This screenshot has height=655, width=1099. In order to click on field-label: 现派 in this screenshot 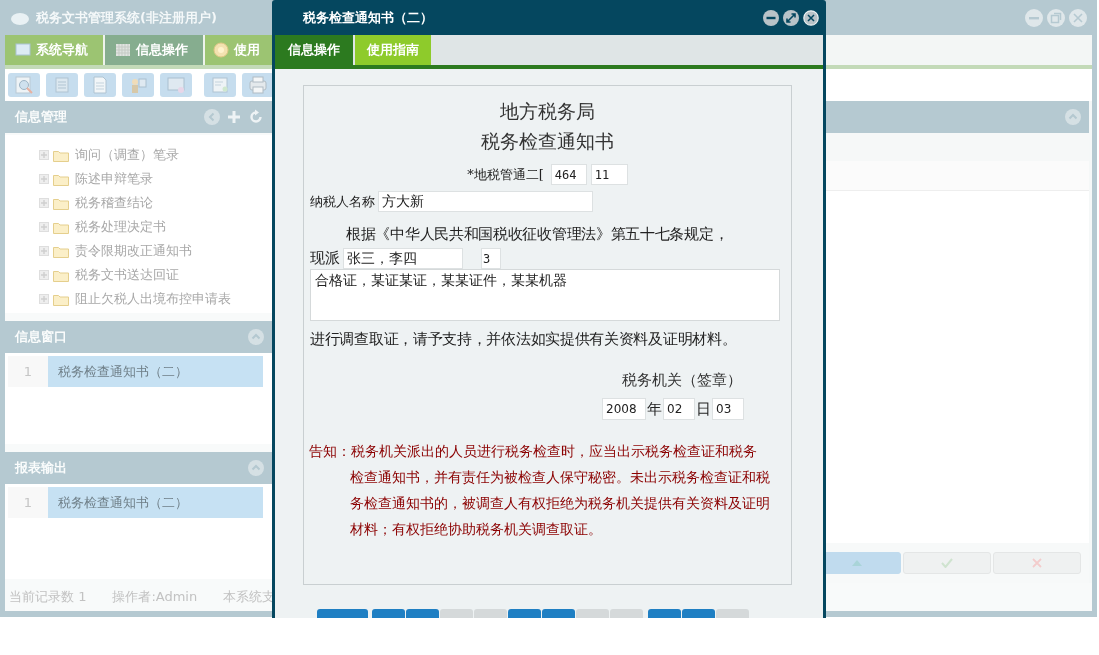, I will do `click(325, 258)`.